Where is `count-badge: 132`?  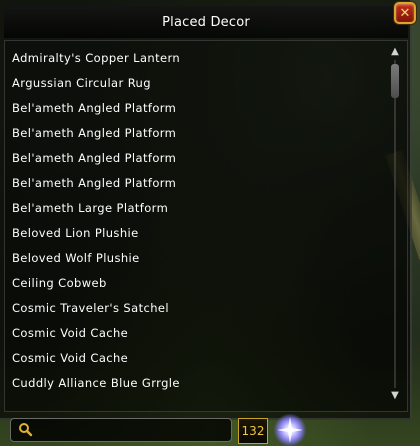 count-badge: 132 is located at coordinates (253, 431).